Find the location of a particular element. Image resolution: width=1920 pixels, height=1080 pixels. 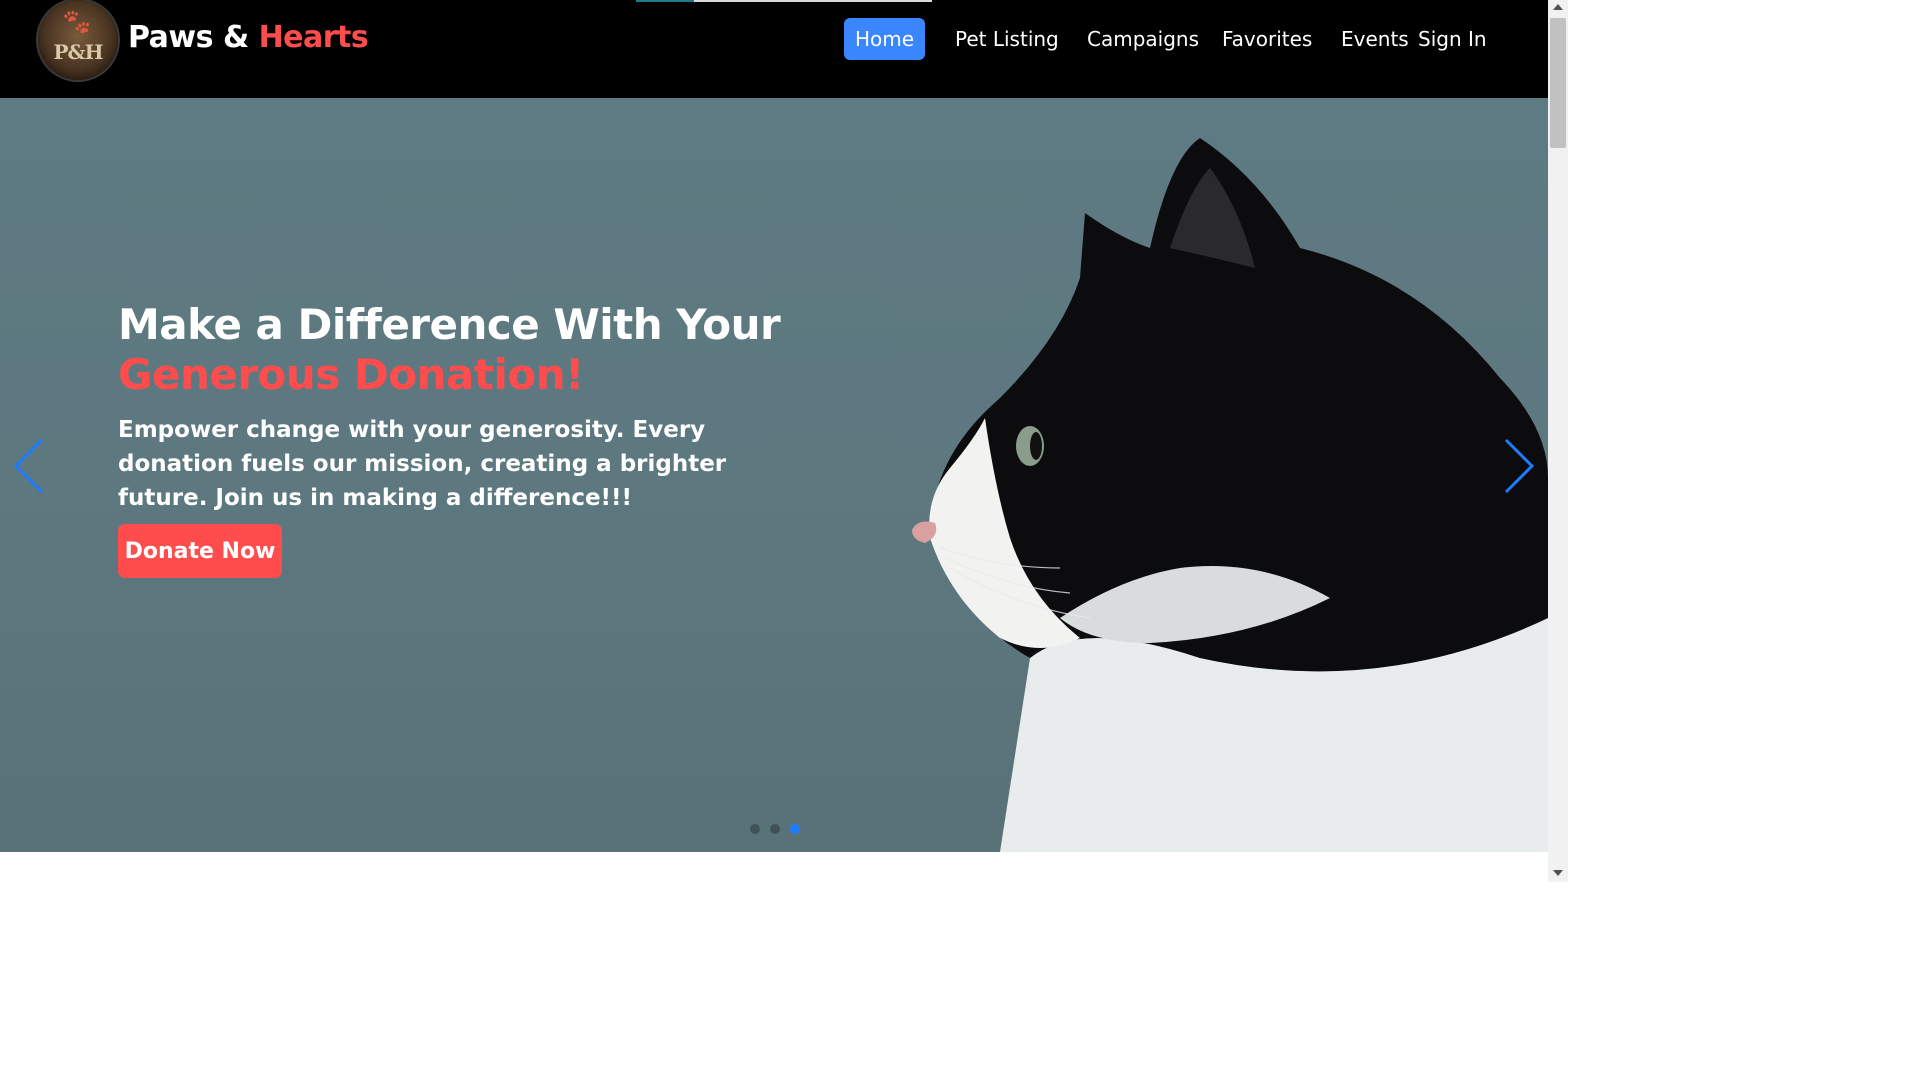

carousel-prev-button is located at coordinates (29, 466).